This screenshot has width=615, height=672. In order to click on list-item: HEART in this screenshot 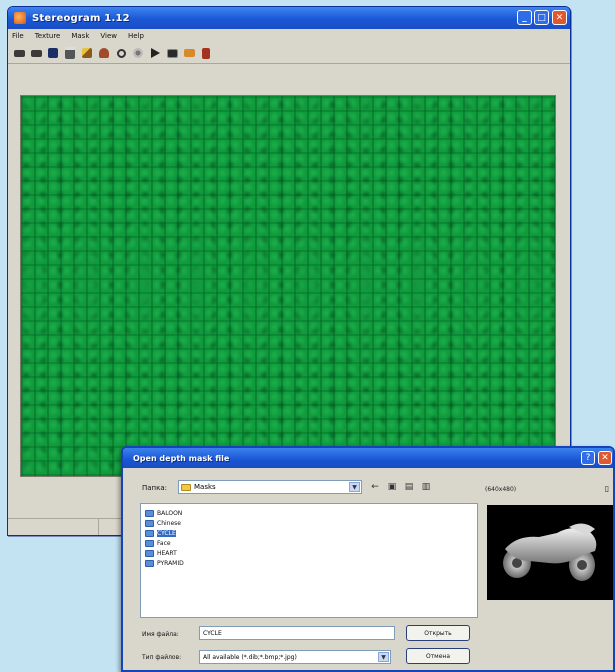, I will do `click(311, 553)`.